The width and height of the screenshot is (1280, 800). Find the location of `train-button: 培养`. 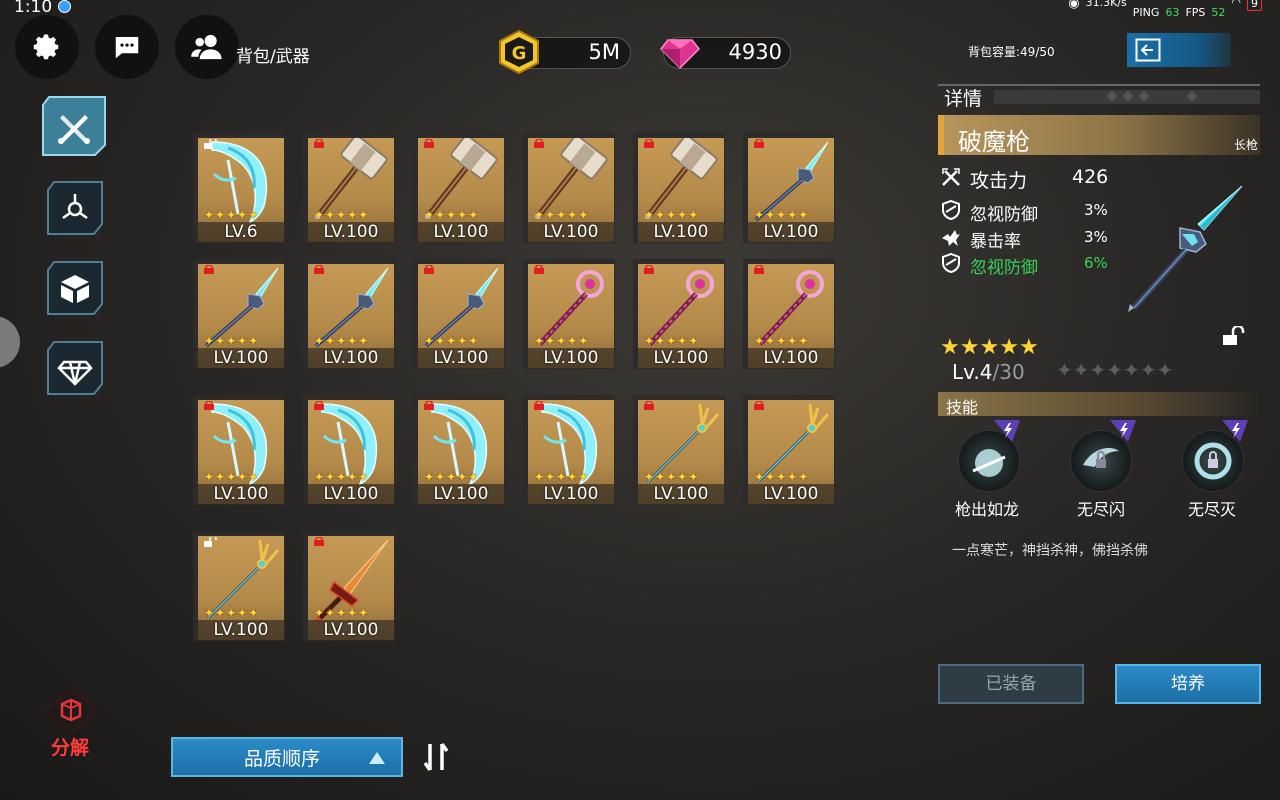

train-button: 培养 is located at coordinates (1188, 684).